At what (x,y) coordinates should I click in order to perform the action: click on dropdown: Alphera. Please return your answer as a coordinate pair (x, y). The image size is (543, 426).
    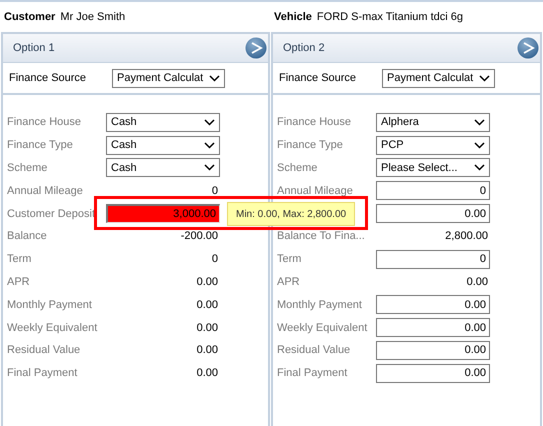
    Looking at the image, I should click on (433, 122).